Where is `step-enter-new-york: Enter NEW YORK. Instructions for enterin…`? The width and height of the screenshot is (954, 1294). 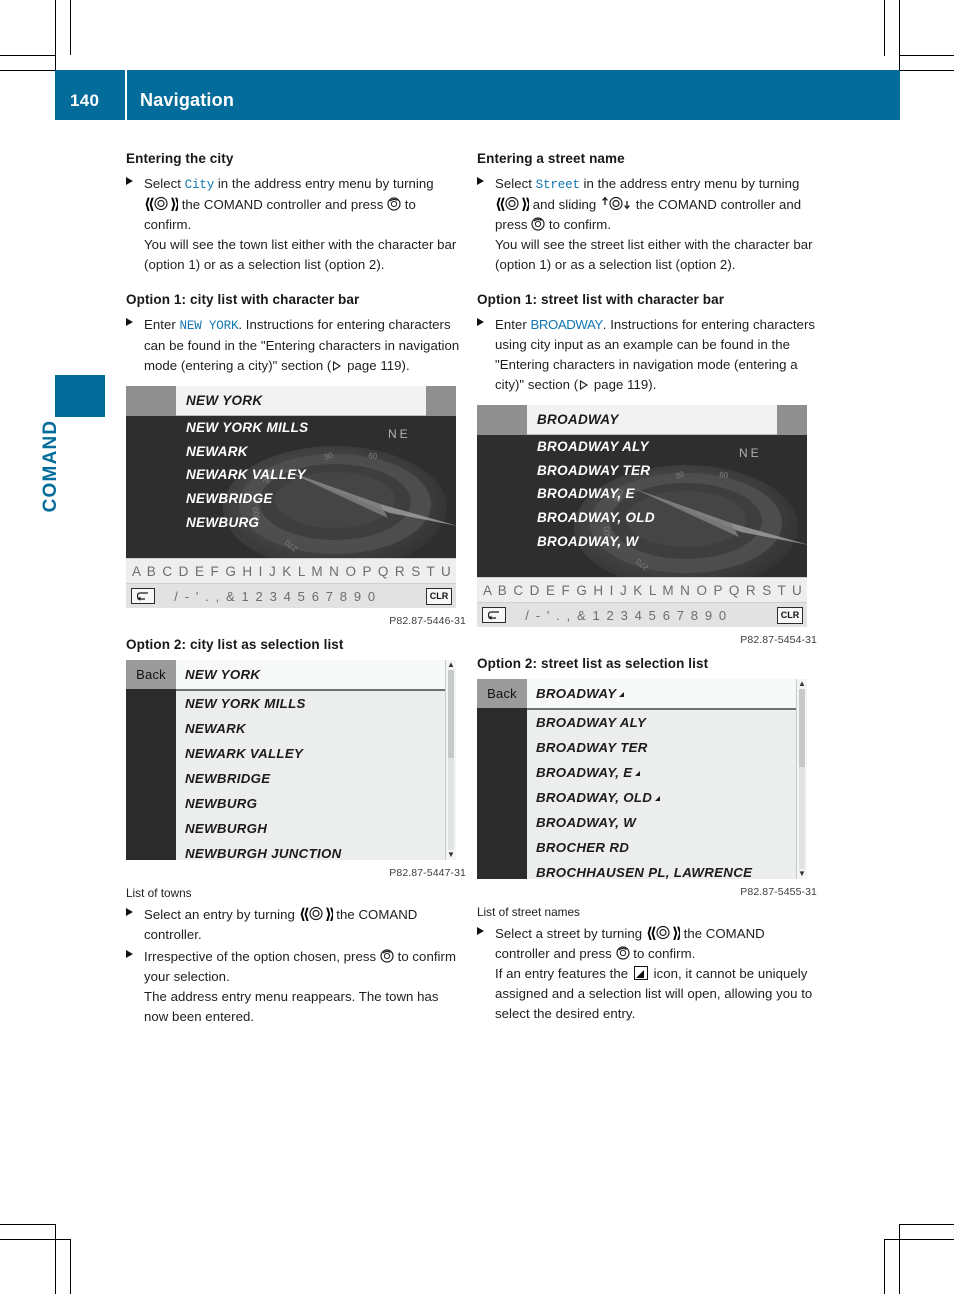
step-enter-new-york: Enter NEW YORK. Instructions for enterin… is located at coordinates (296, 345).